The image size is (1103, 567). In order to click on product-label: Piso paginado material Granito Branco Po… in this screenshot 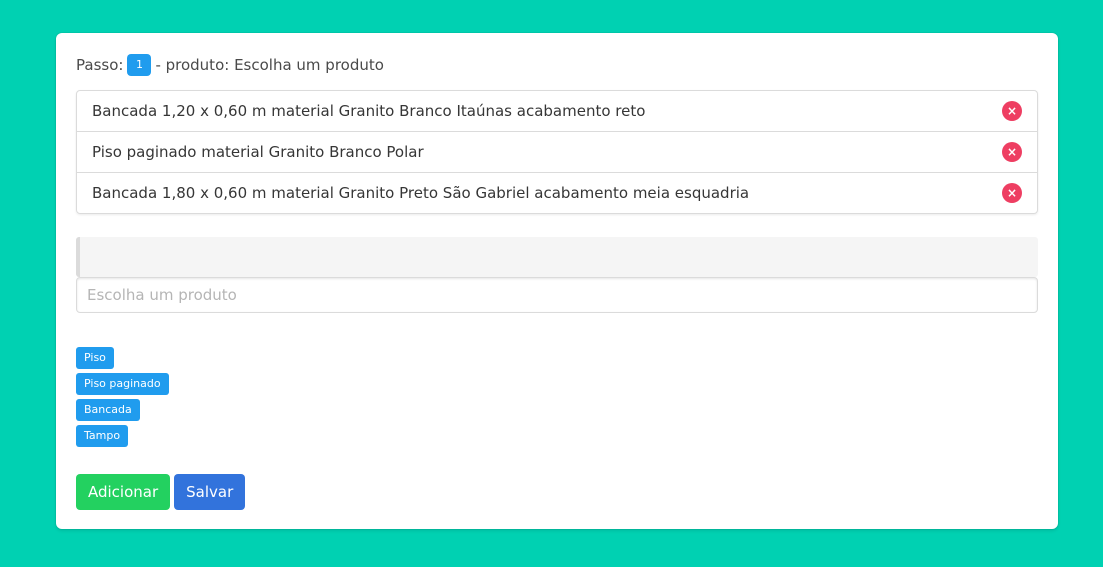, I will do `click(258, 152)`.